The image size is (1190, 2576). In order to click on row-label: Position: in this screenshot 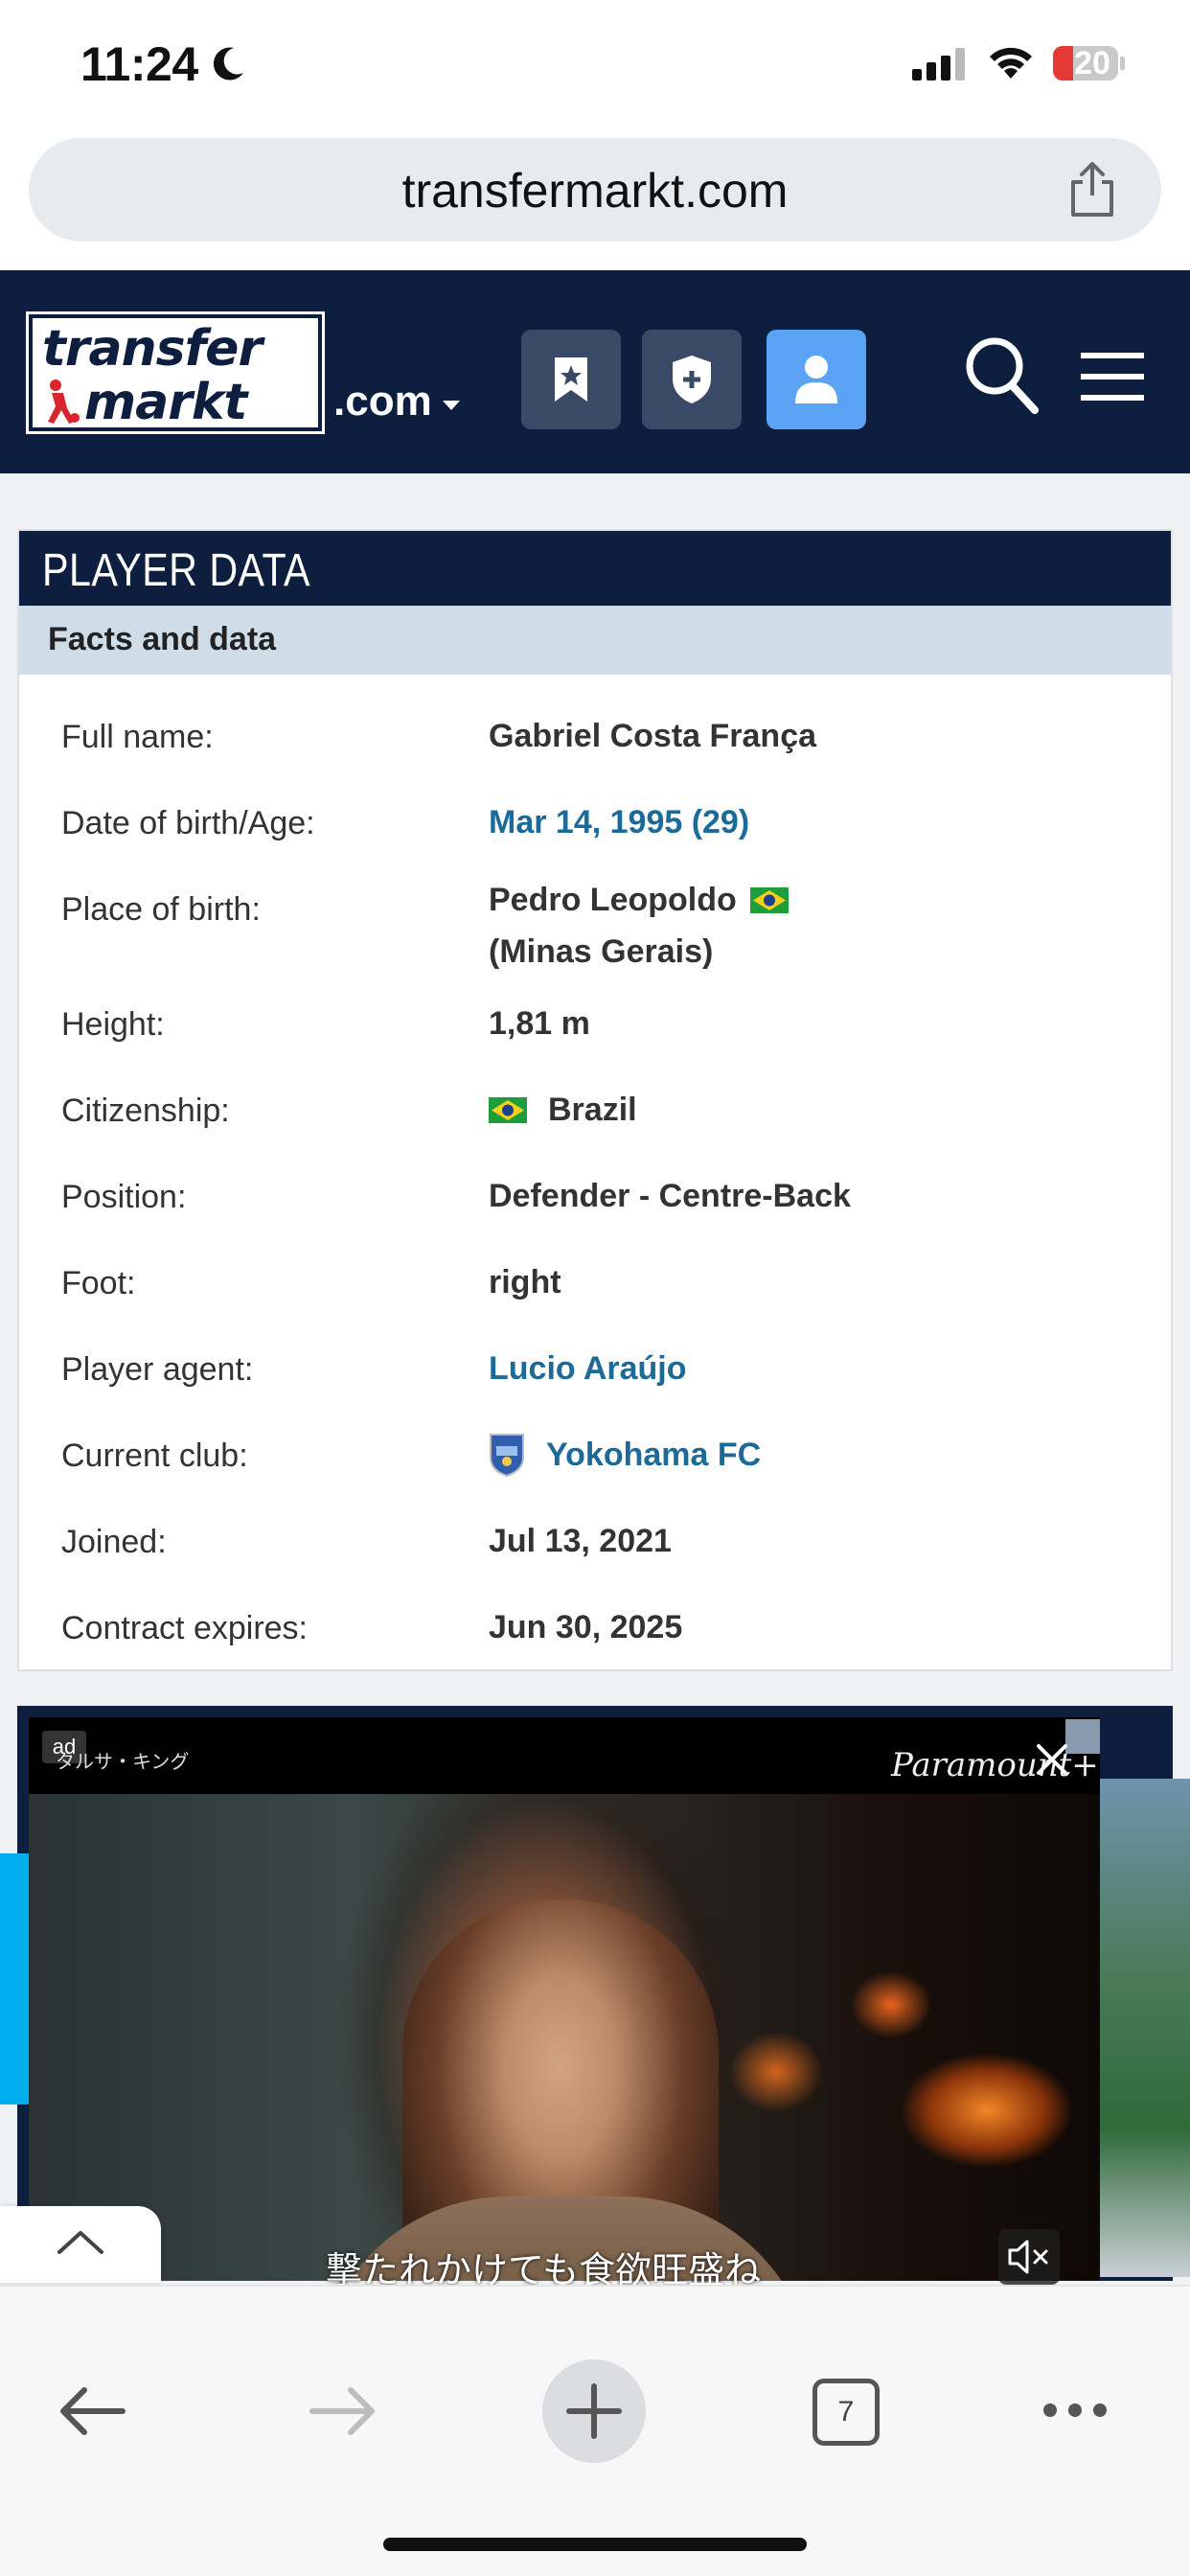, I will do `click(124, 1197)`.